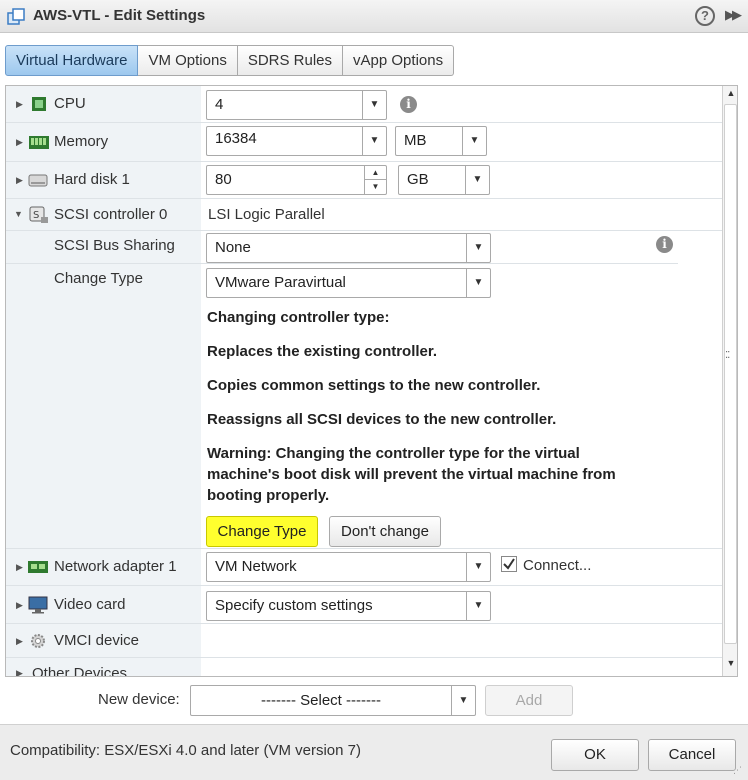  I want to click on vm-icon, so click(16, 16).